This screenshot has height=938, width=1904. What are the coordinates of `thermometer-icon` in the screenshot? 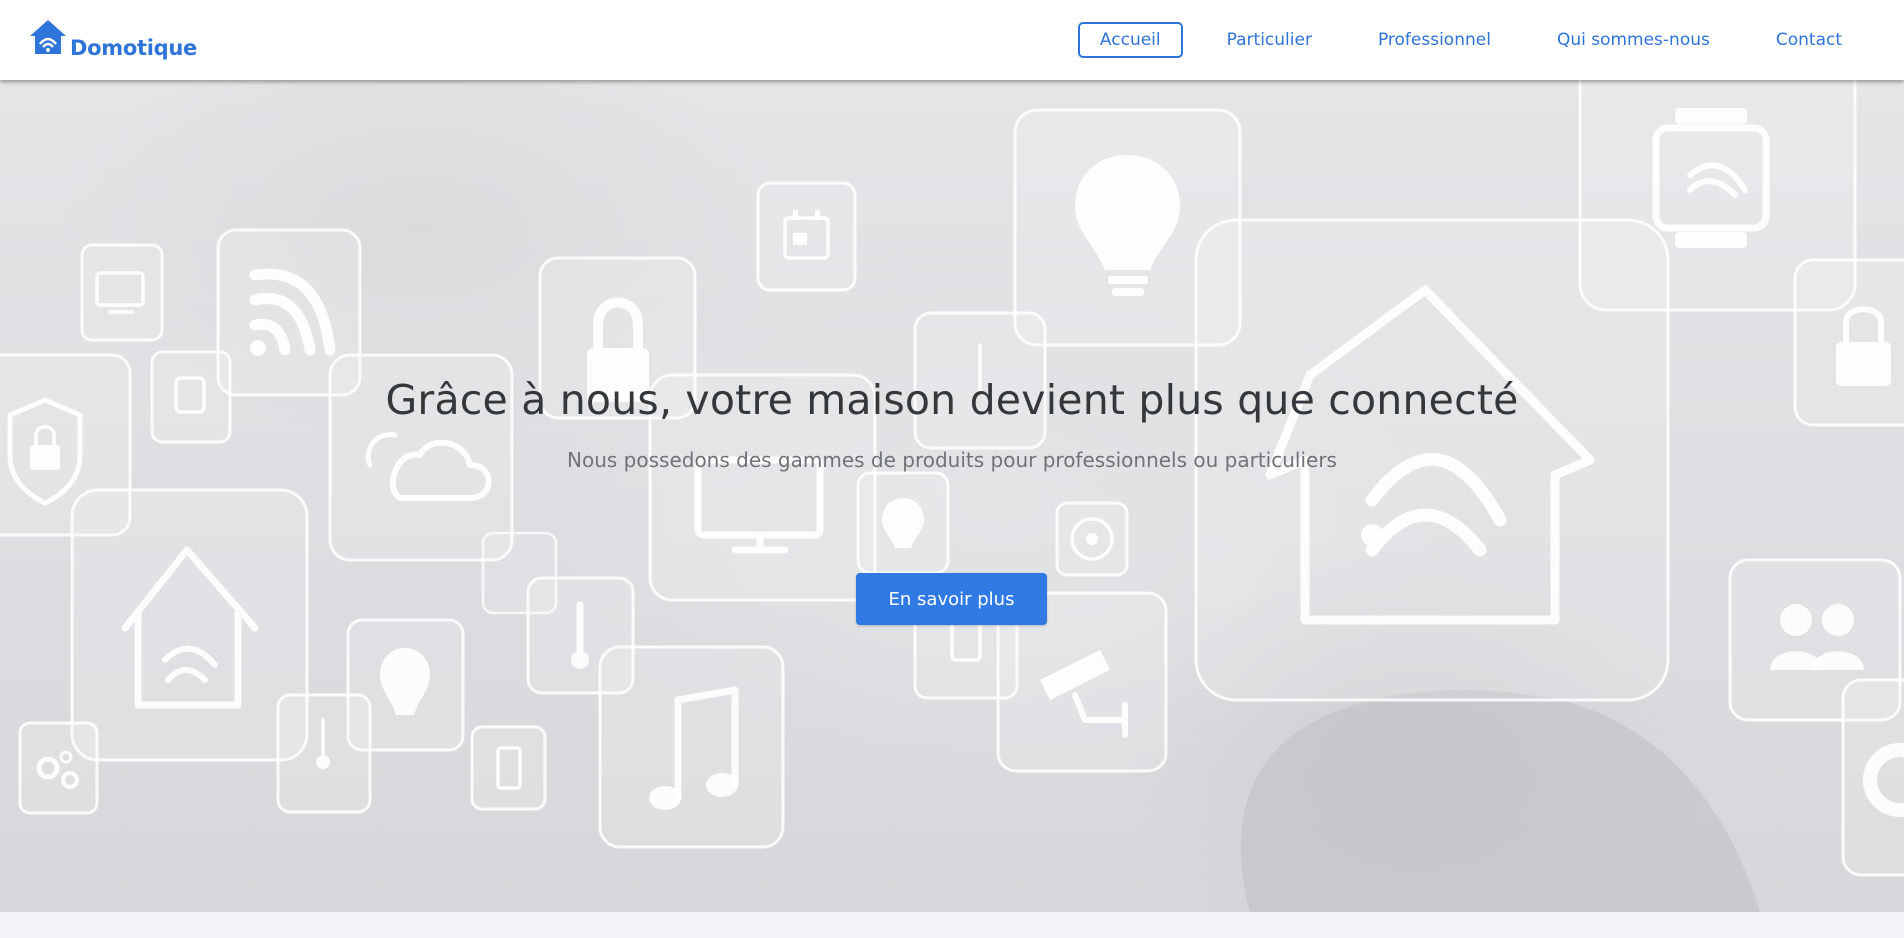 It's located at (324, 753).